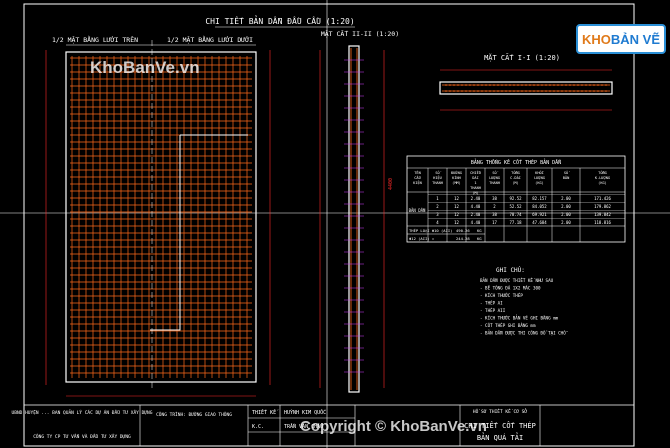 The height and width of the screenshot is (448, 670). What do you see at coordinates (279, 20) in the screenshot?
I see `main-title: CHI TIẾT BẢN DẪN ĐẦU CẦU (1:20)` at bounding box center [279, 20].